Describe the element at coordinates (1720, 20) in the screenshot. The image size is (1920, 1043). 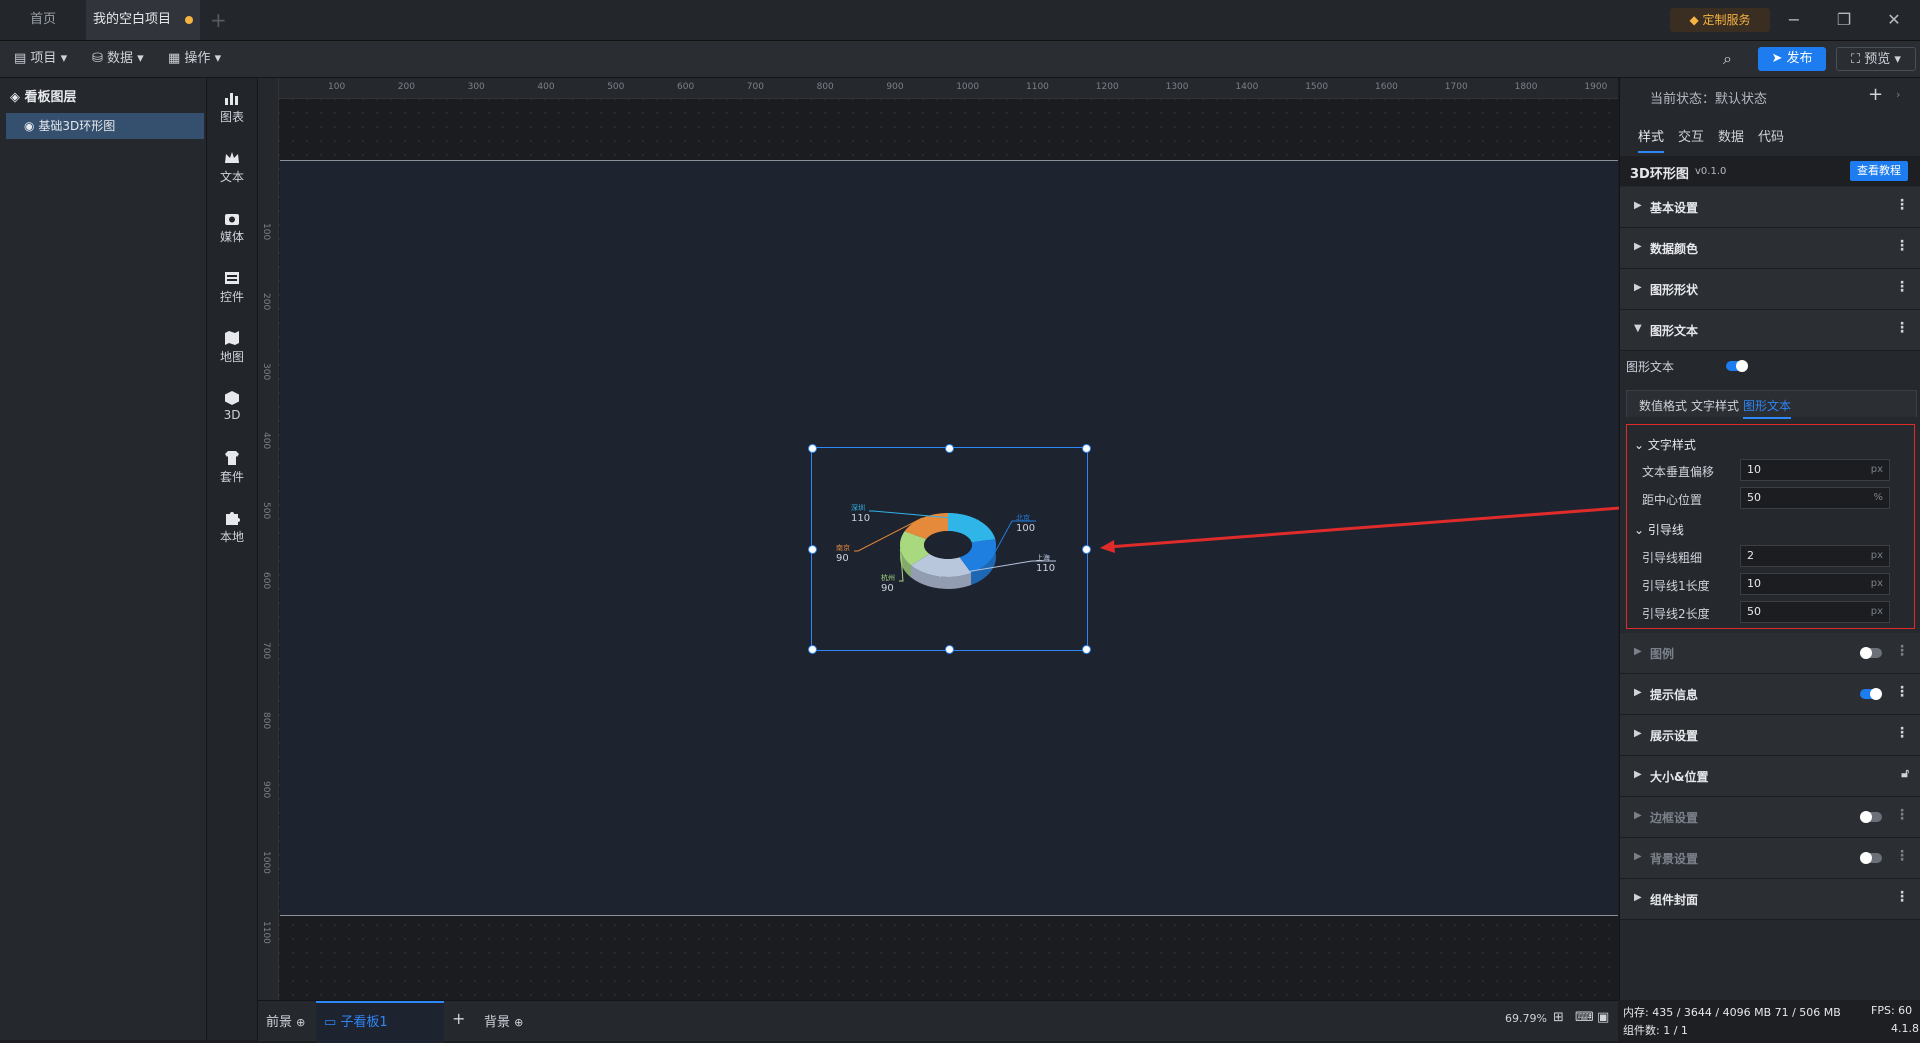
I see `custom-service-button: ◆ 定制服务` at that location.